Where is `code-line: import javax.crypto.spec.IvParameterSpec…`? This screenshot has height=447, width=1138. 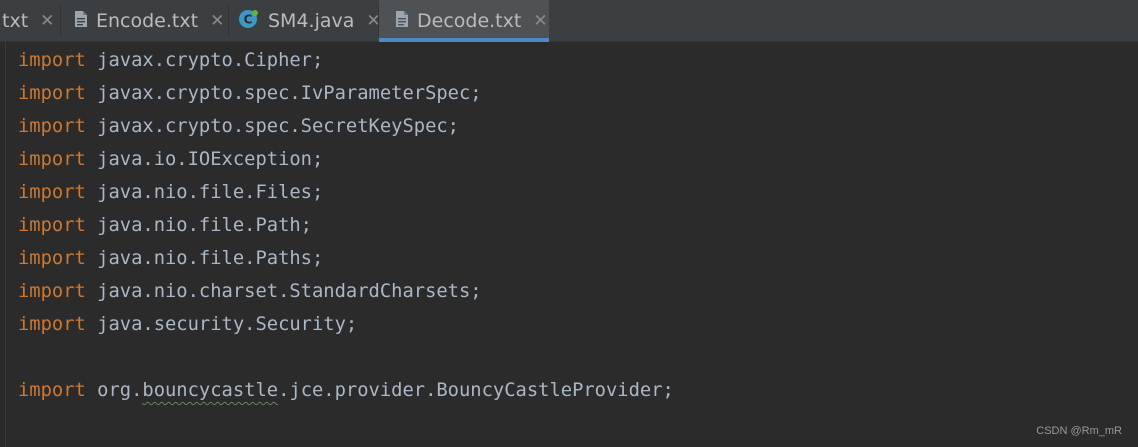 code-line: import javax.crypto.spec.IvParameterSpec… is located at coordinates (250, 93).